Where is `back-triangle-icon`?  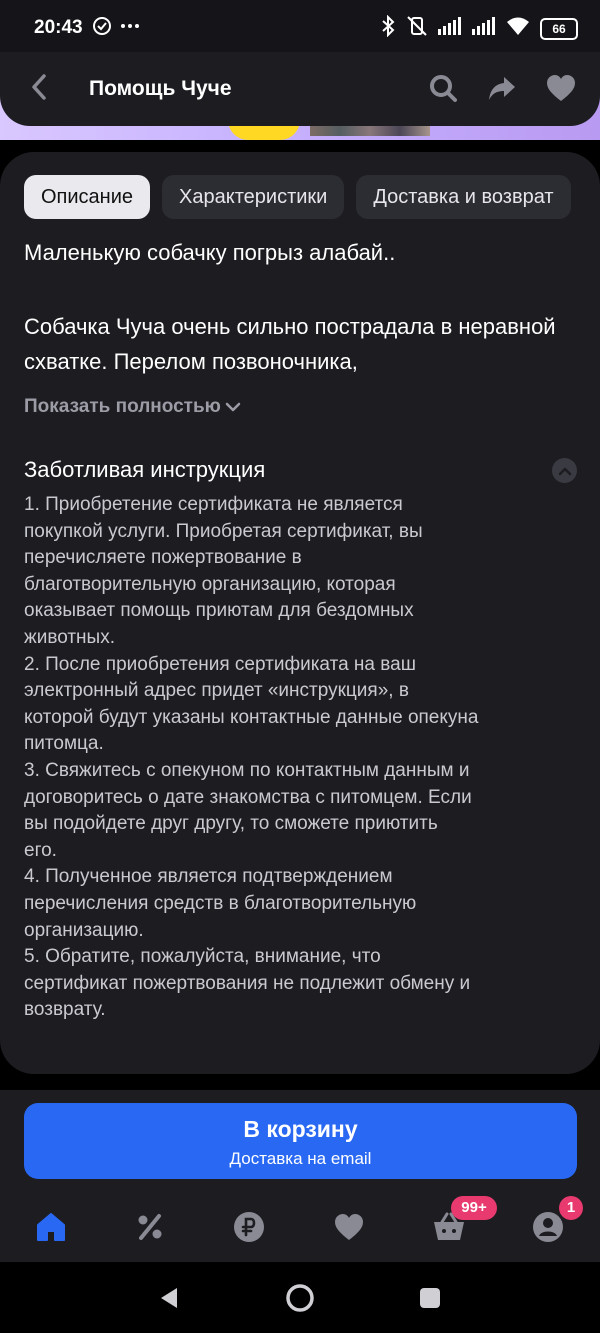 back-triangle-icon is located at coordinates (169, 1298).